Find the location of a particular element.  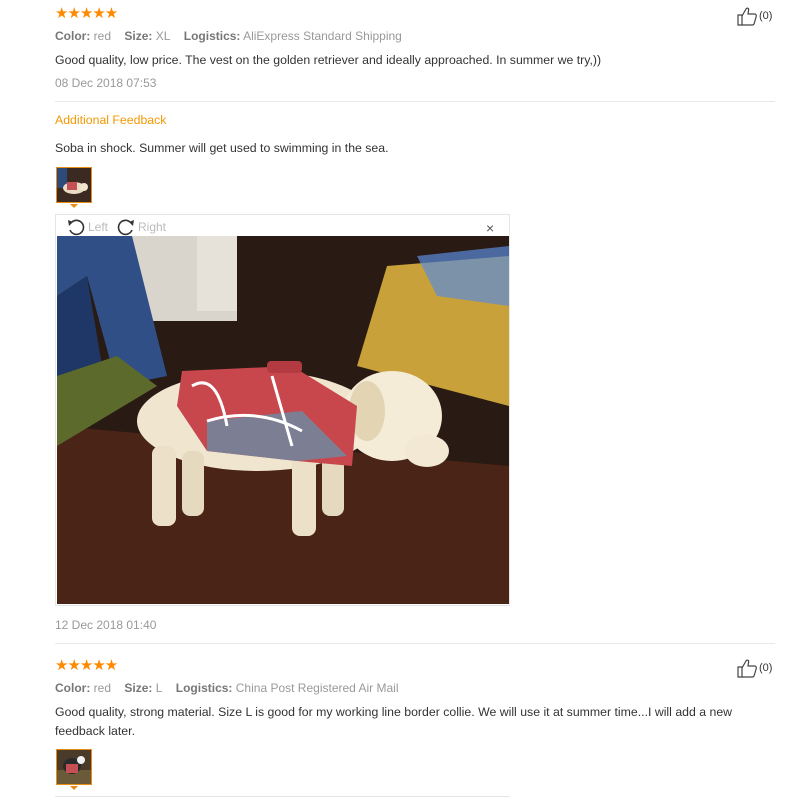

close-icon: × is located at coordinates (490, 228).